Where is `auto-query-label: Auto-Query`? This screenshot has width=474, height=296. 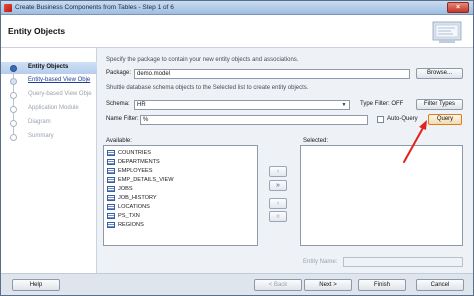 auto-query-label: Auto-Query is located at coordinates (402, 119).